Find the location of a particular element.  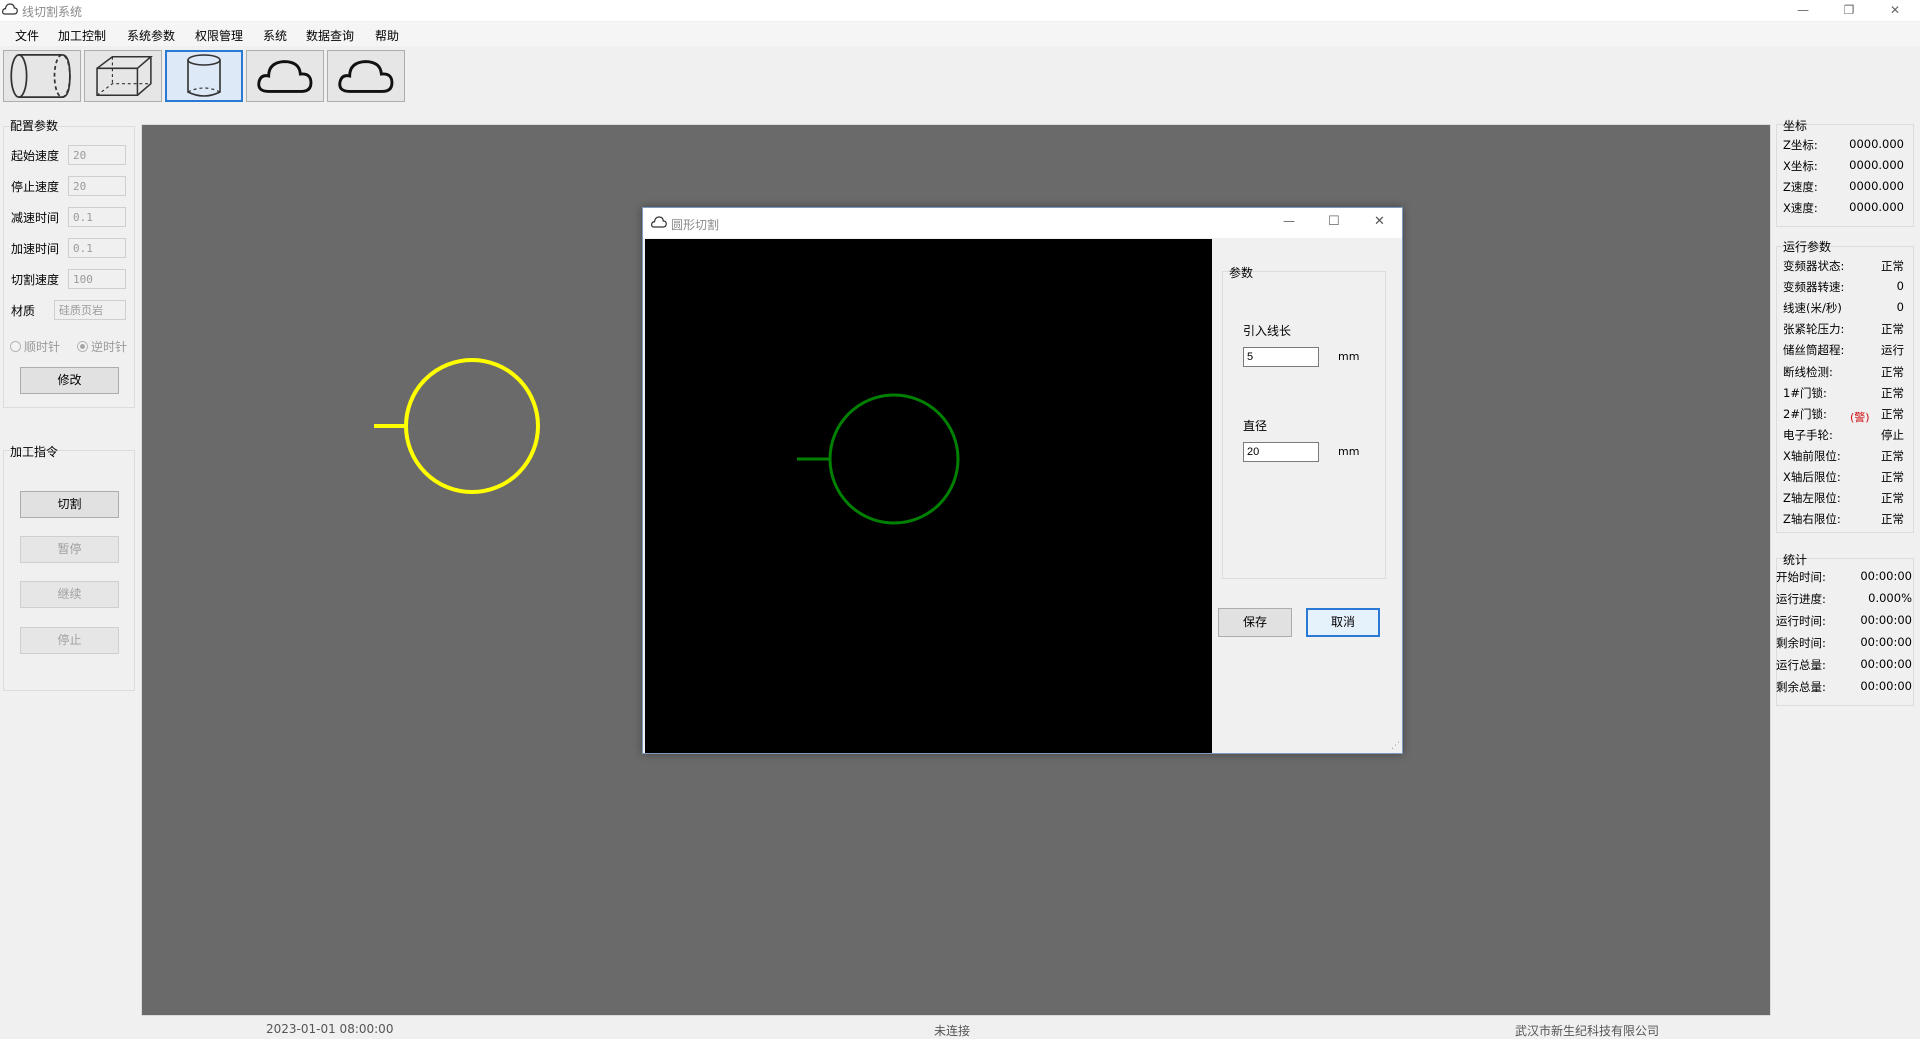

row-label: 2#门锁: is located at coordinates (1805, 413).